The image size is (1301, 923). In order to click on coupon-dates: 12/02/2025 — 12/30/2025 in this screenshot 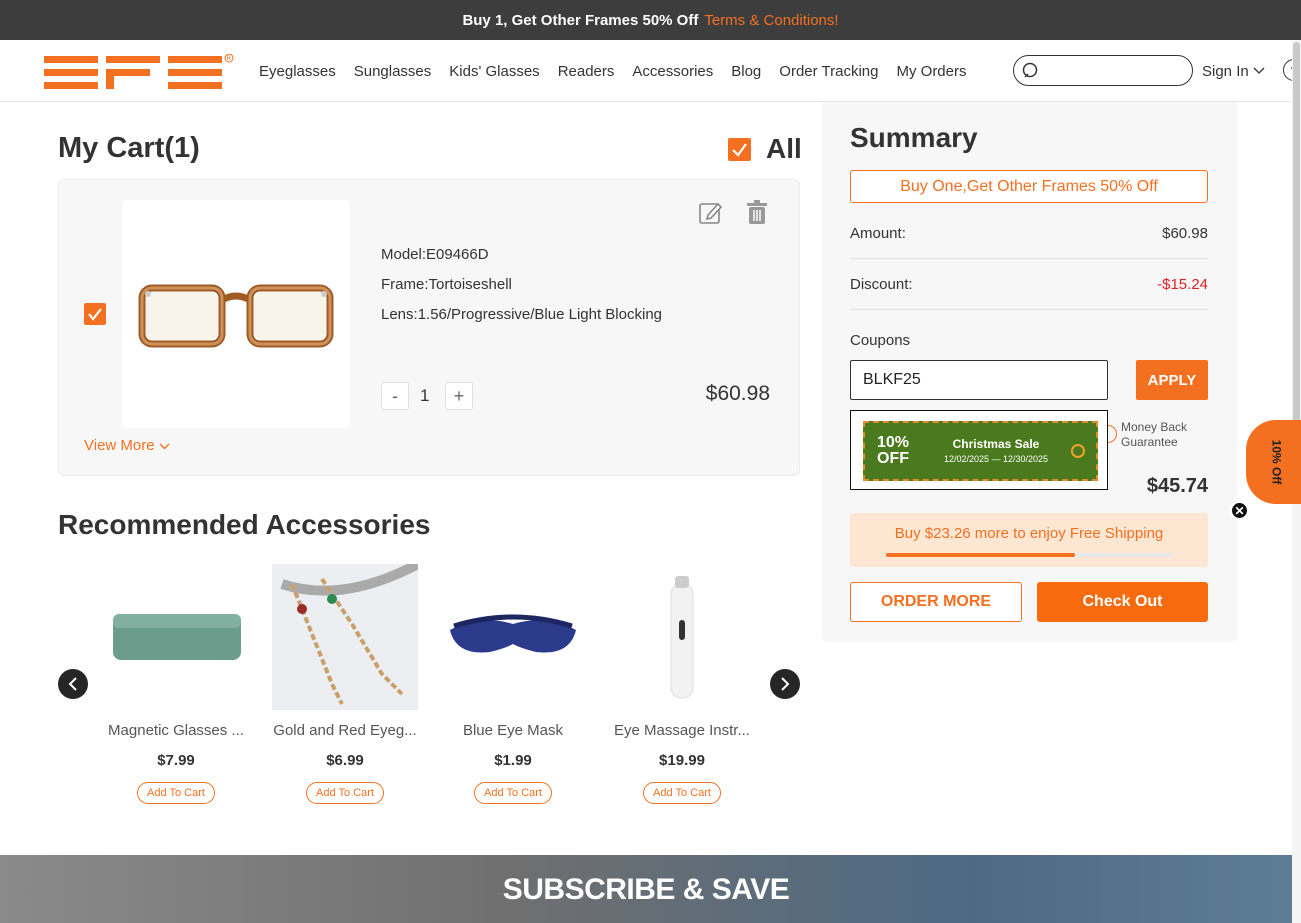, I will do `click(996, 459)`.